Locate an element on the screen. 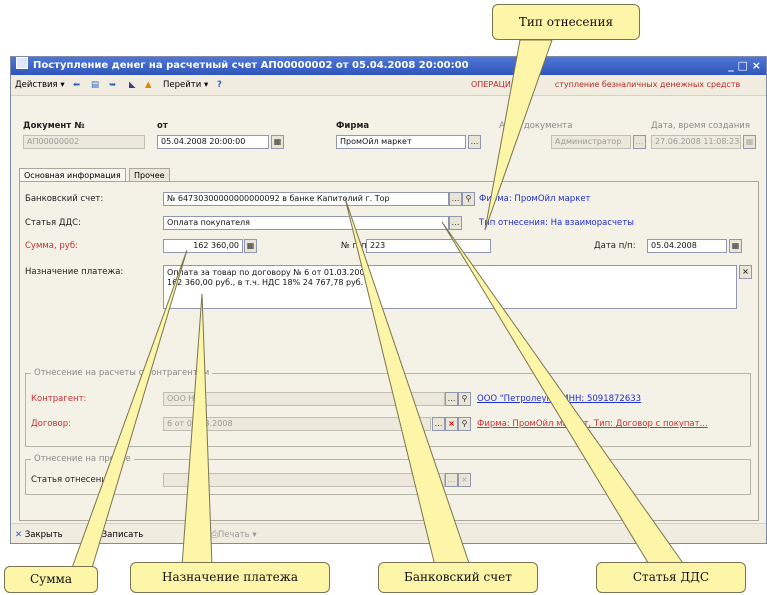 The height and width of the screenshot is (595, 767). purpose-pointer is located at coordinates (197, 430).